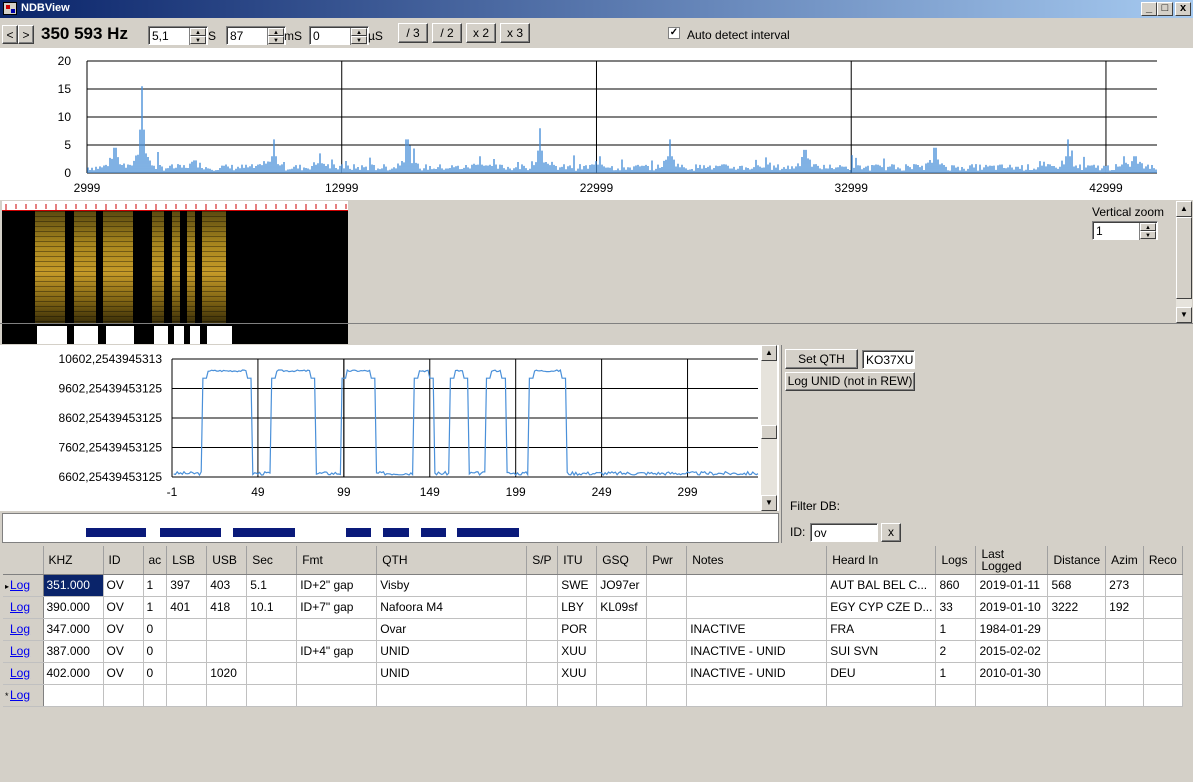 This screenshot has height=782, width=1193. Describe the element at coordinates (26, 34) in the screenshot. I see `next-button: >` at that location.